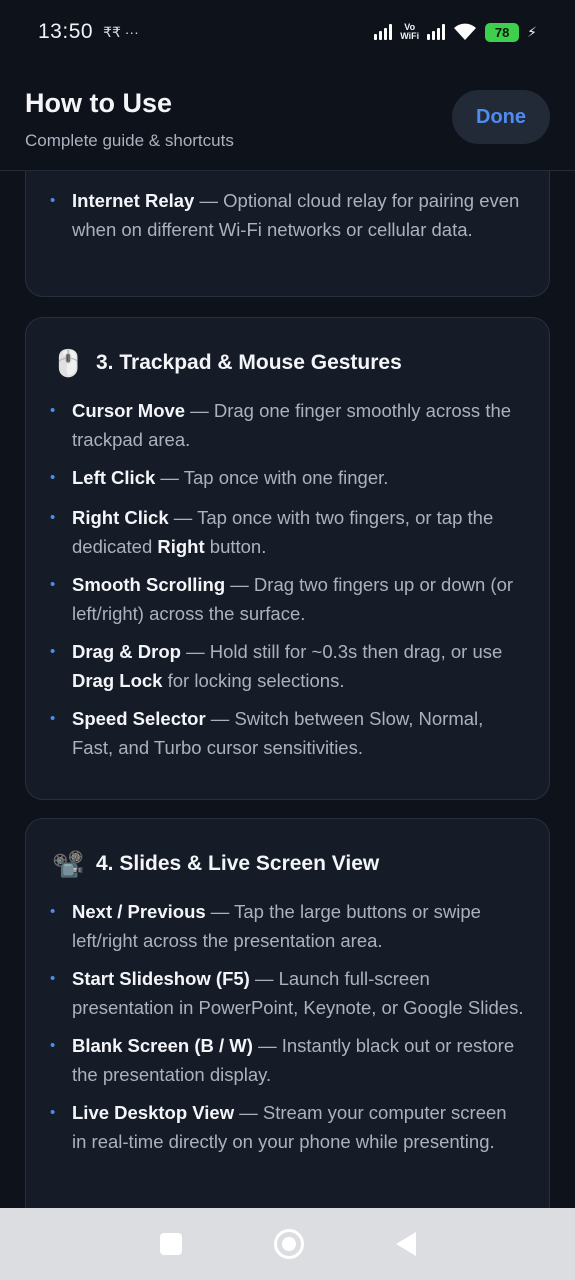 This screenshot has width=575, height=1280. Describe the element at coordinates (68, 362) in the screenshot. I see `mouse-icon: 🖱️` at that location.